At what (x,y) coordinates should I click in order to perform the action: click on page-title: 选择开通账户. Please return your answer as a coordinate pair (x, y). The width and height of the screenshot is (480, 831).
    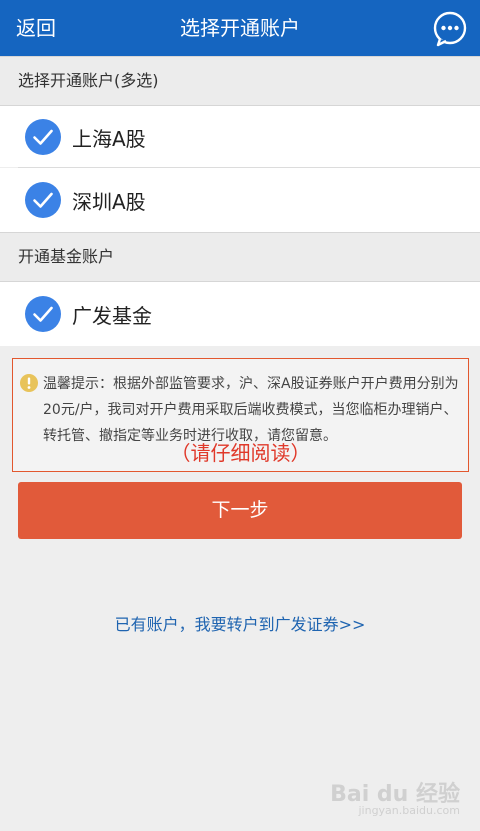
    Looking at the image, I should click on (240, 28).